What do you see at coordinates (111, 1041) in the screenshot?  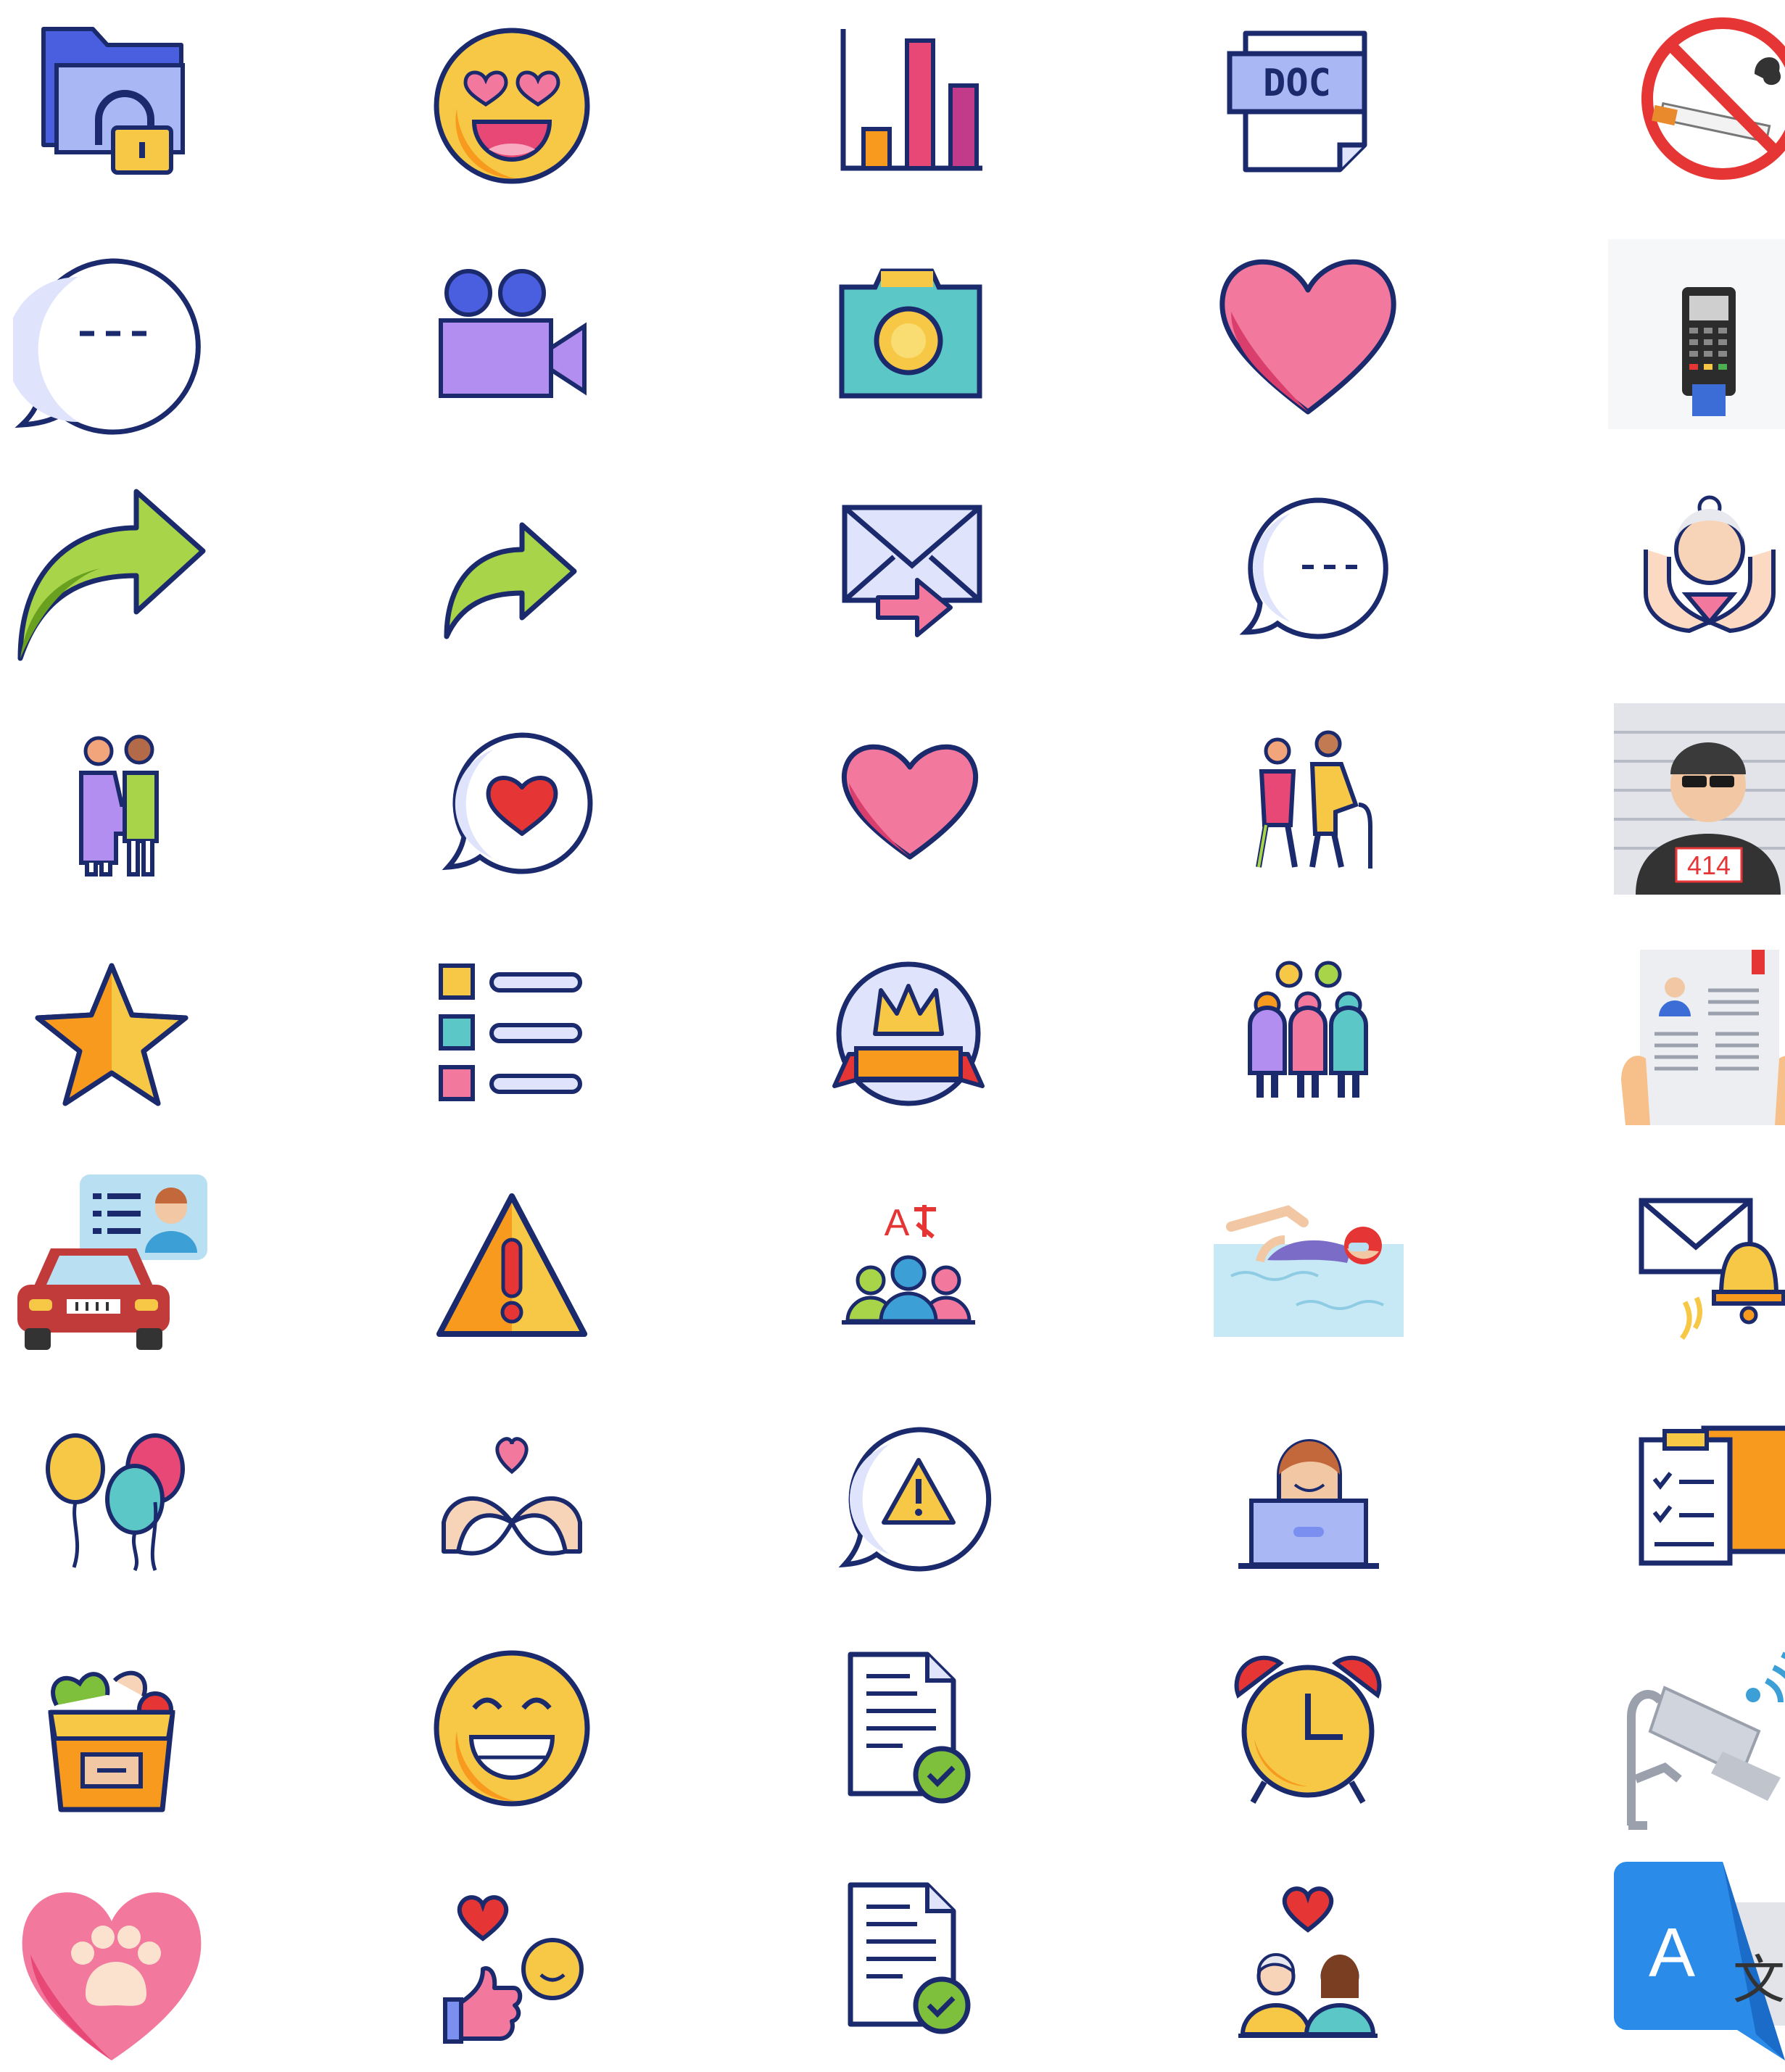 I see `star-icon` at bounding box center [111, 1041].